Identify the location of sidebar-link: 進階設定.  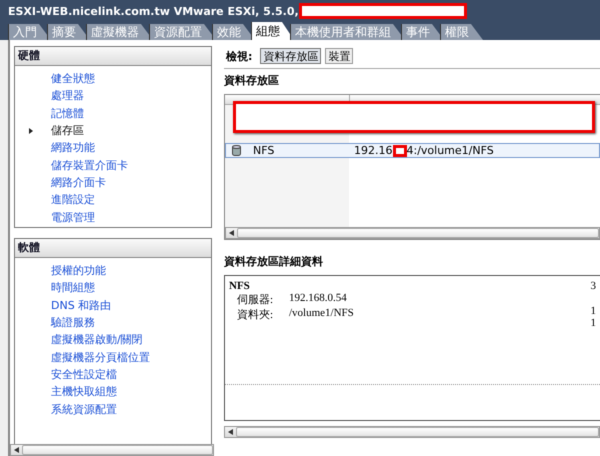
(73, 200).